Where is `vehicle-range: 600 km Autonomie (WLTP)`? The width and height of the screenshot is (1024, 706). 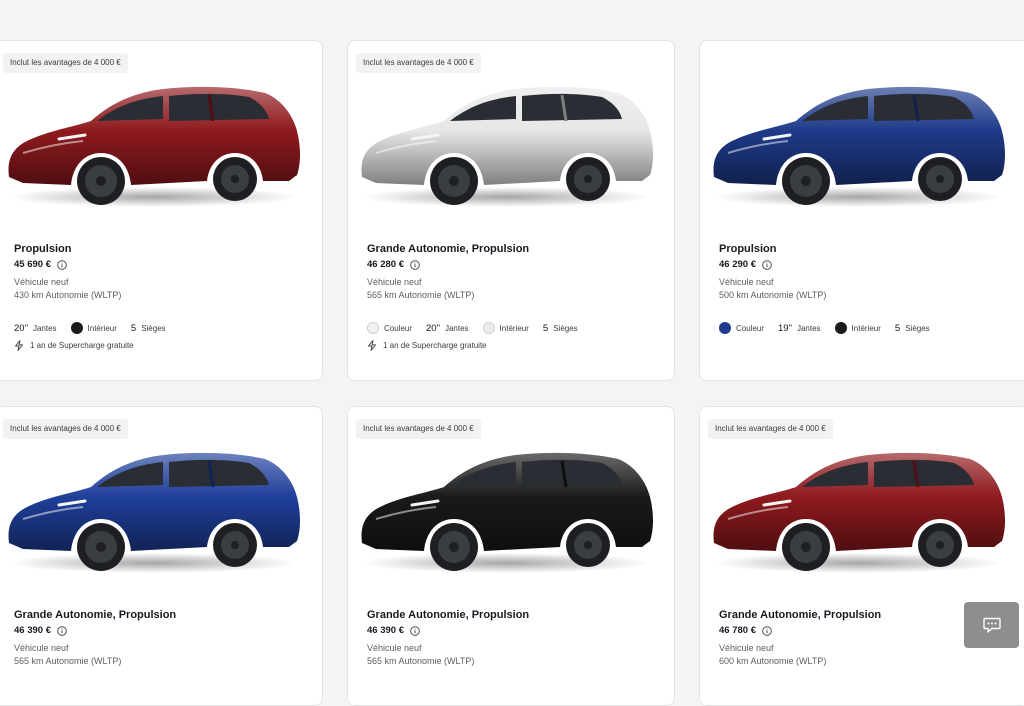 vehicle-range: 600 km Autonomie (WLTP) is located at coordinates (773, 661).